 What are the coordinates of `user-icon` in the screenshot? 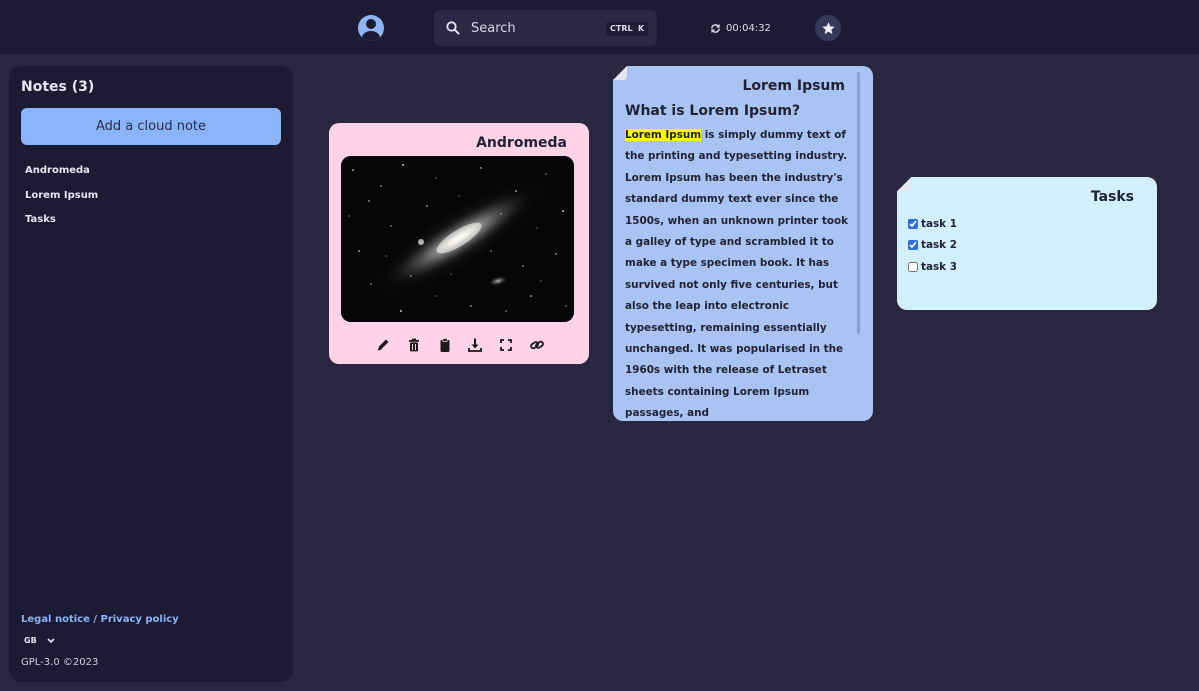 It's located at (371, 28).